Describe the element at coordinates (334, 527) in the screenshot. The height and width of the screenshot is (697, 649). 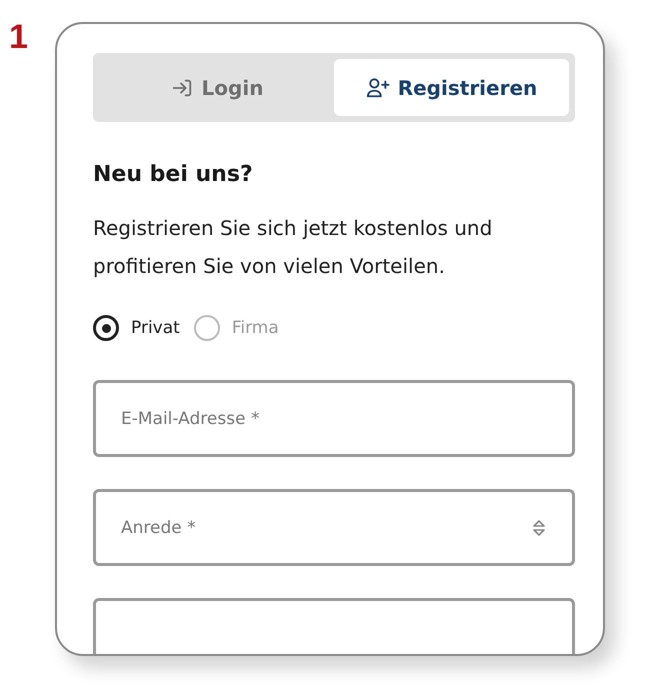
I see `select-field: Anrede *` at that location.